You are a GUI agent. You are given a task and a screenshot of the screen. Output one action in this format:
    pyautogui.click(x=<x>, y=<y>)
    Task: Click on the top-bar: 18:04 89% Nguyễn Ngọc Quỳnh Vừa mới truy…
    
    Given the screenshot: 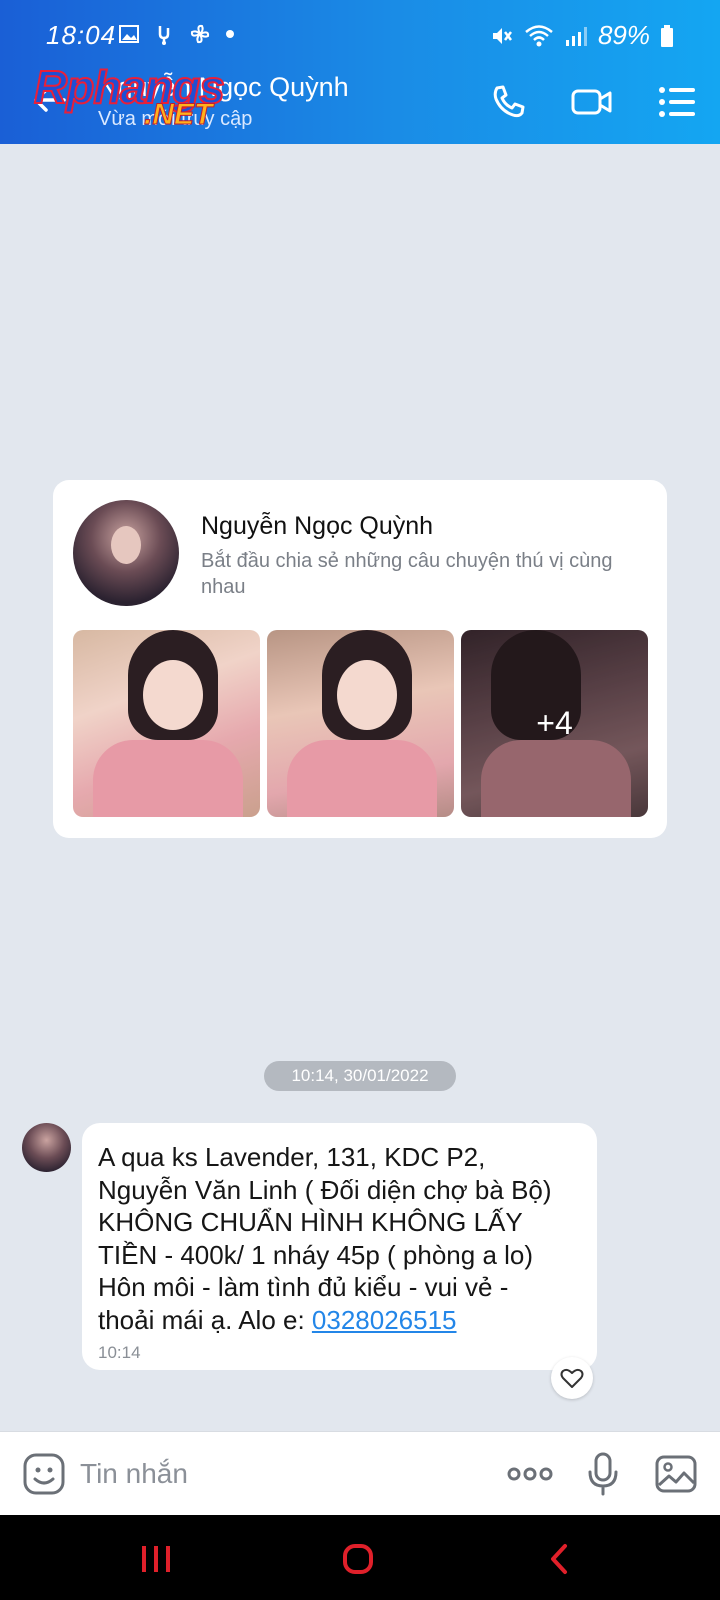 What is the action you would take?
    pyautogui.click(x=360, y=72)
    